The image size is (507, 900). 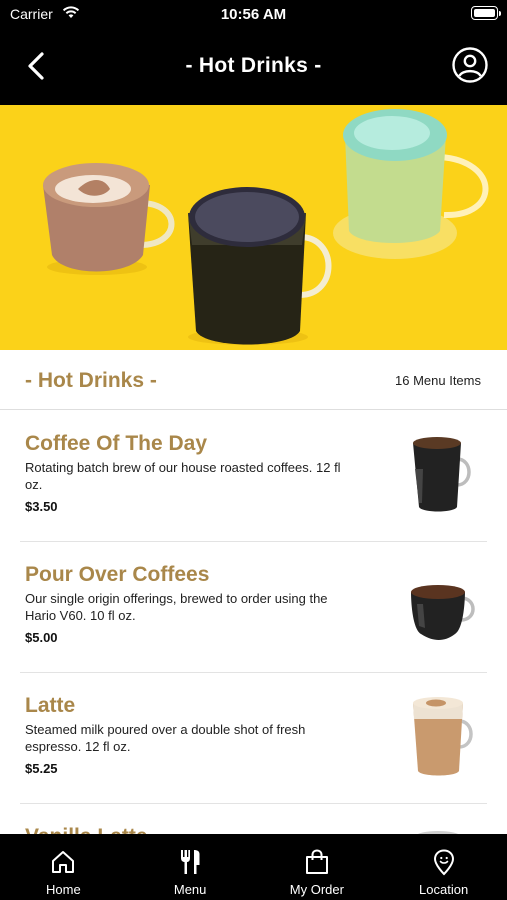 What do you see at coordinates (470, 65) in the screenshot?
I see `user-circle-icon` at bounding box center [470, 65].